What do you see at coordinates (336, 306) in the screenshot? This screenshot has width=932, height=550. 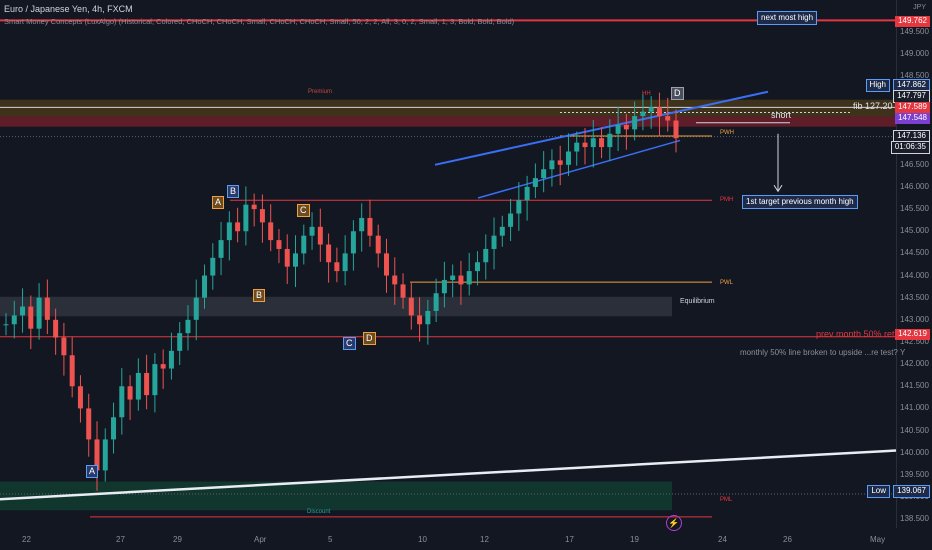 I see `equilibrium-zone` at bounding box center [336, 306].